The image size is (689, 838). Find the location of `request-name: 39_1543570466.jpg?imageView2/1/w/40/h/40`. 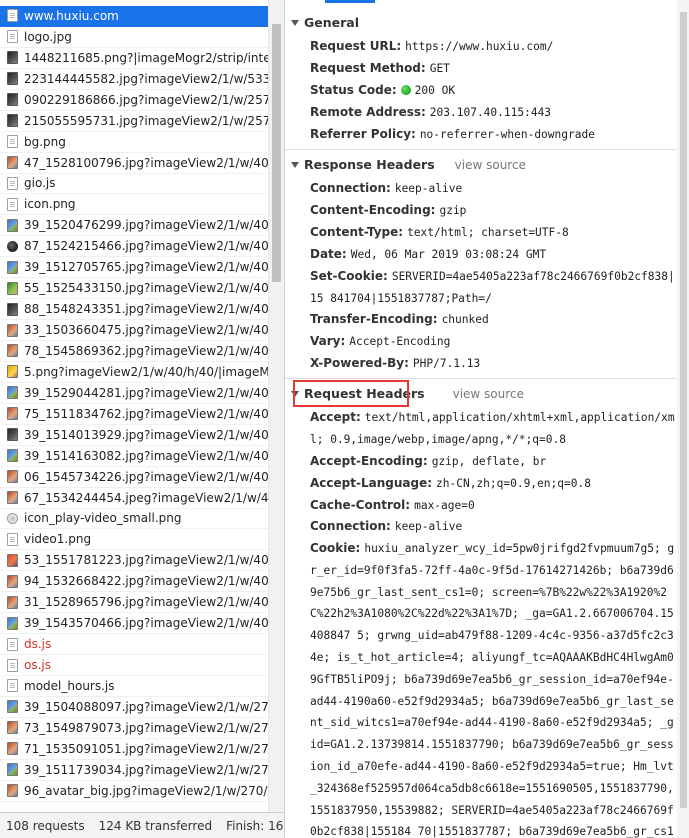

request-name: 39_1543570466.jpg?imageView2/1/w/40/h/40 is located at coordinates (146, 623).